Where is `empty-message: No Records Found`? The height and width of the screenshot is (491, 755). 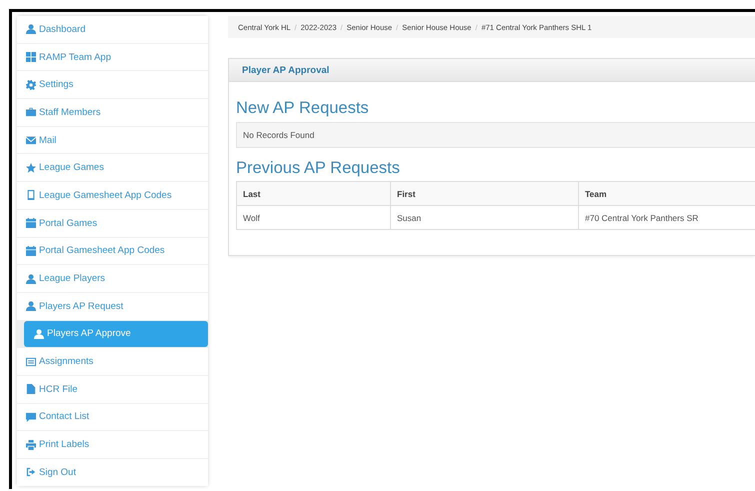
empty-message: No Records Found is located at coordinates (495, 135).